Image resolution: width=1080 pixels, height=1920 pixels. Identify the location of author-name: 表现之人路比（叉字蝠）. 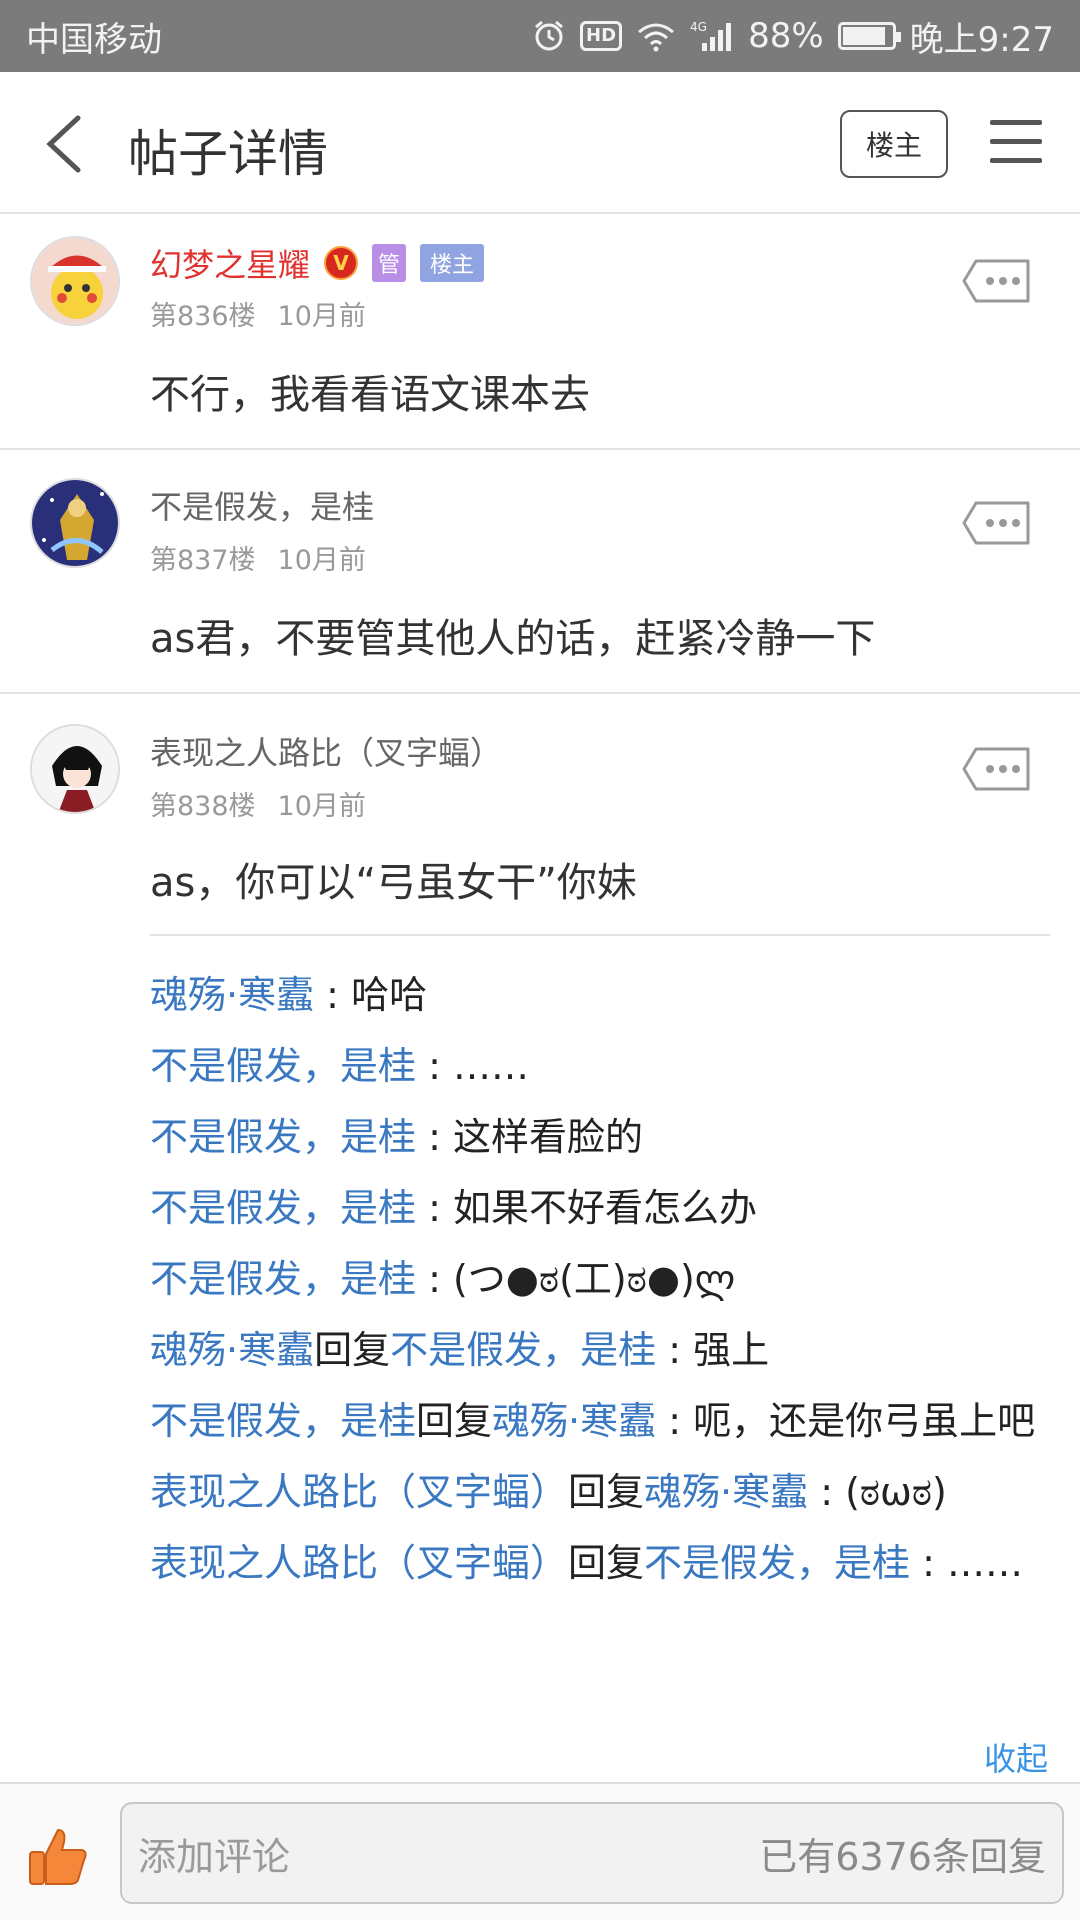
(326, 751).